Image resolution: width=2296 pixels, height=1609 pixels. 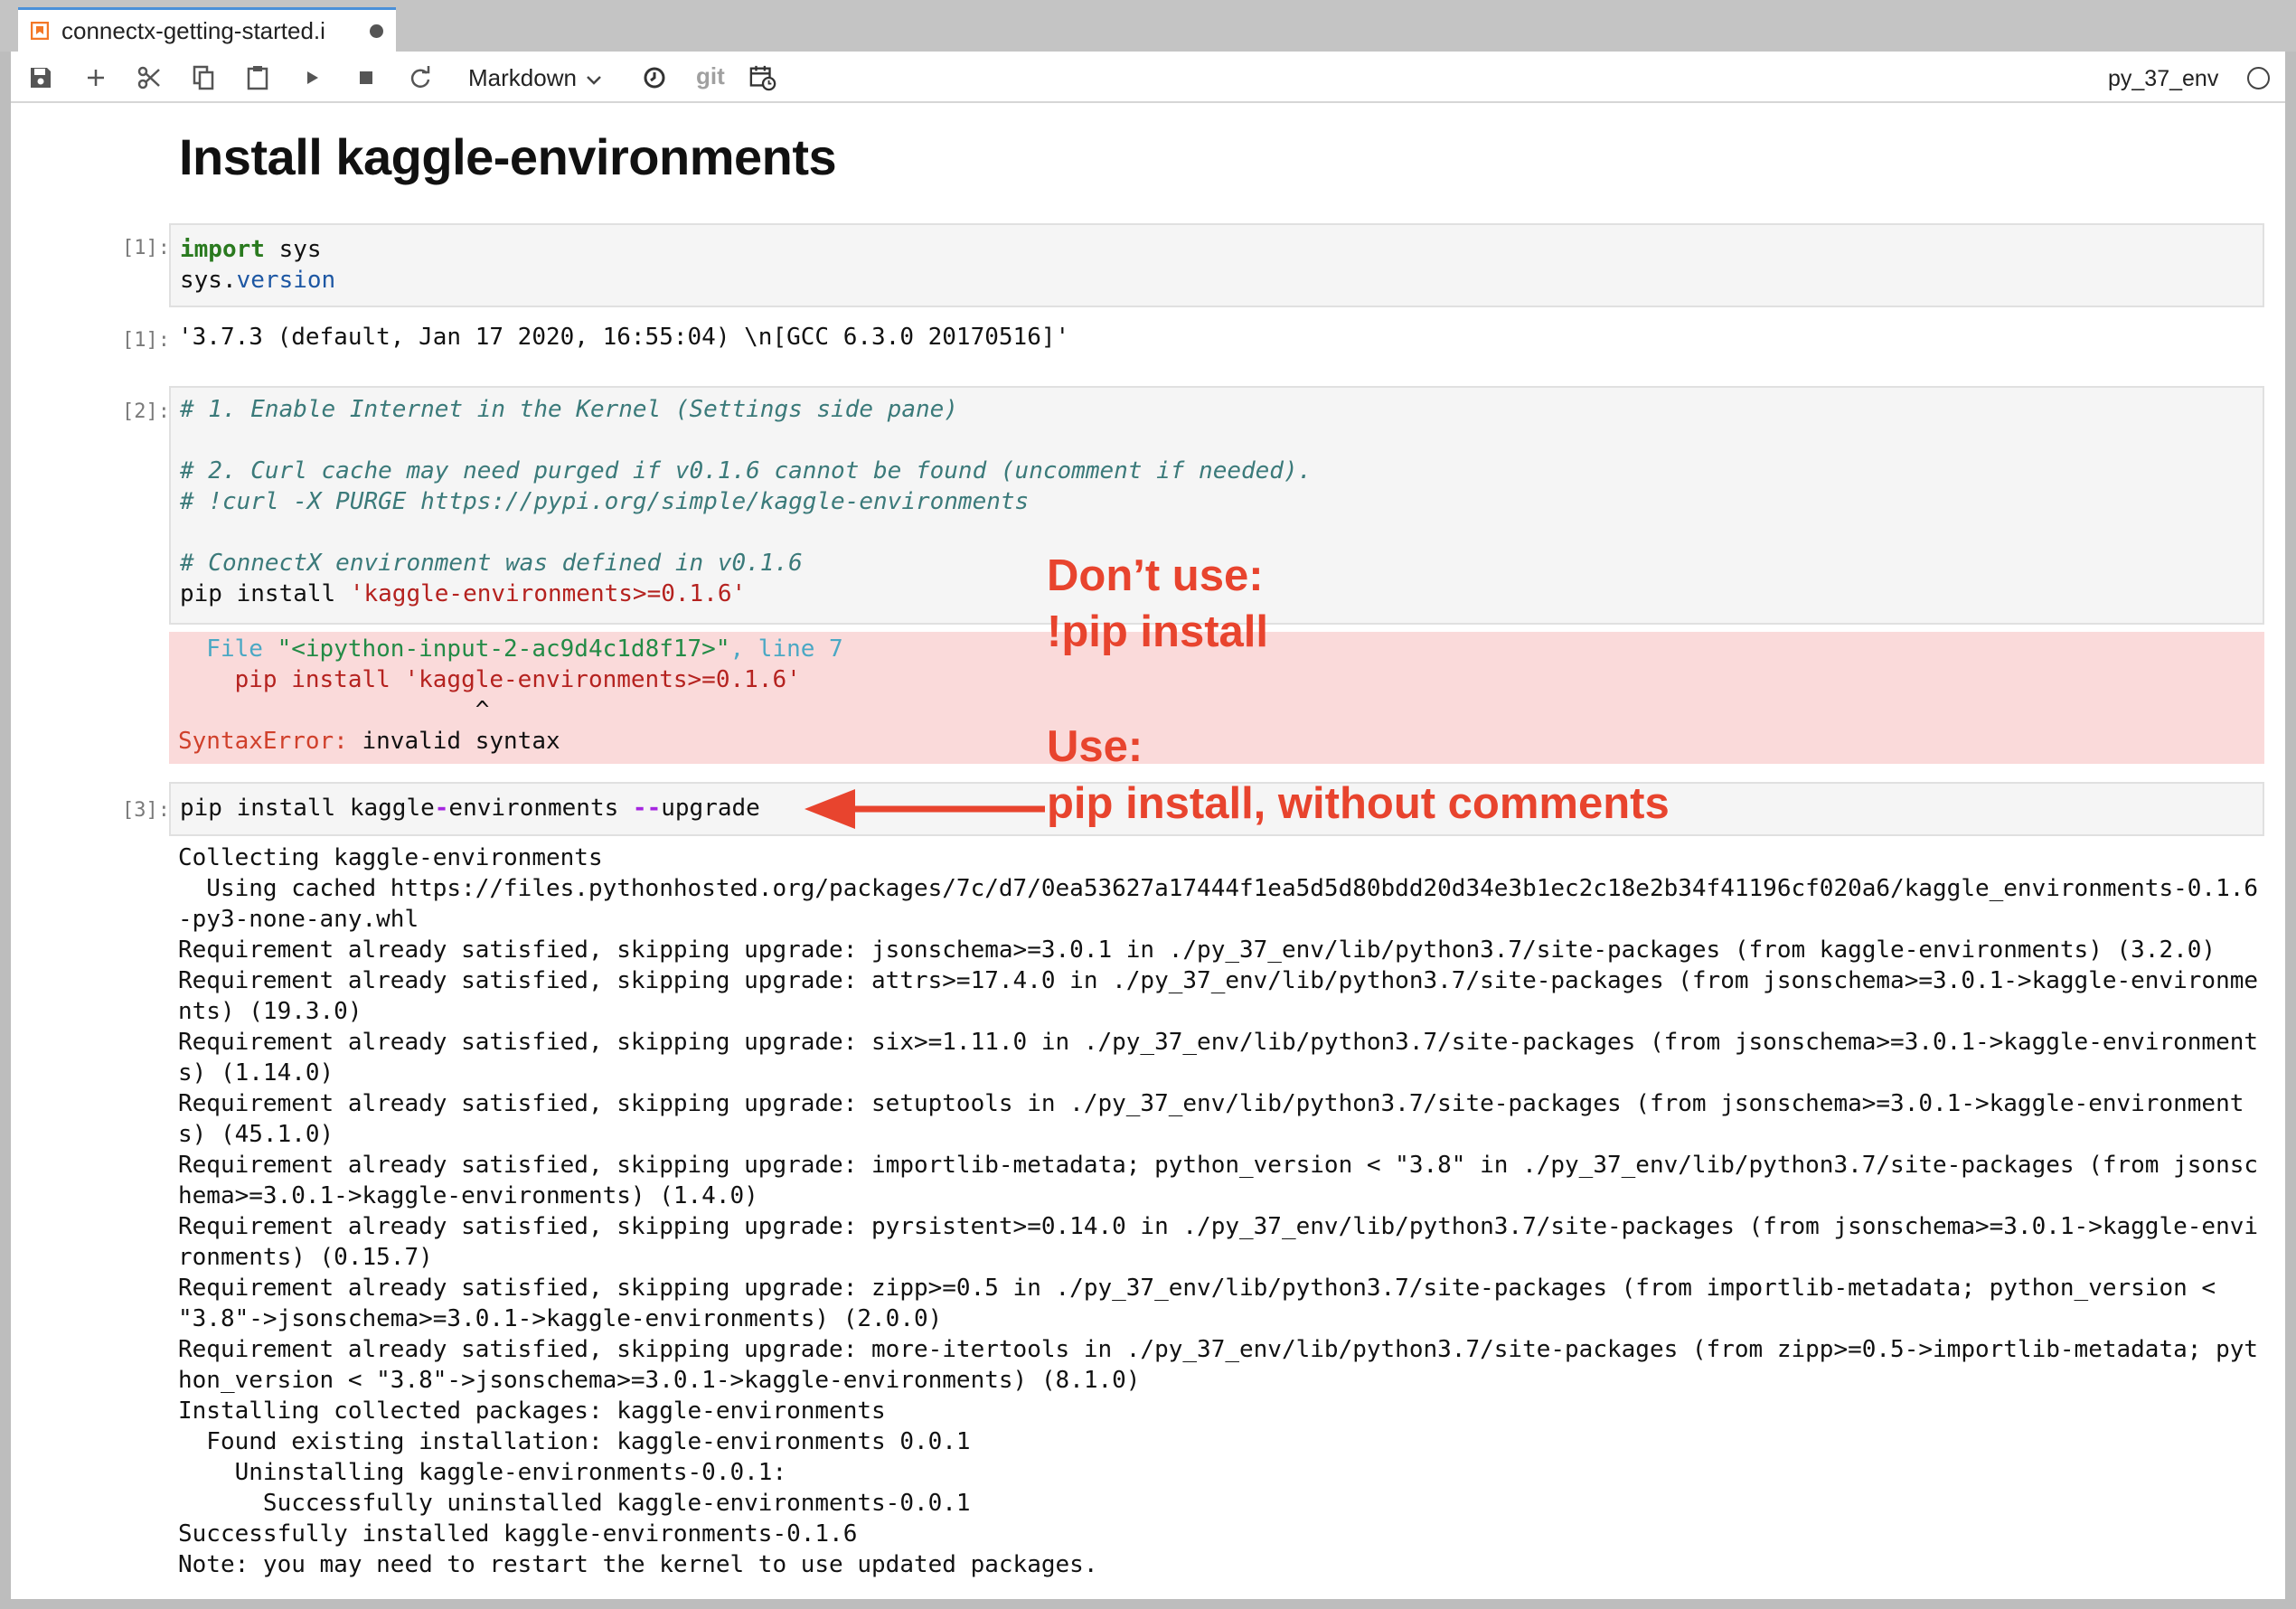 What do you see at coordinates (146, 340) in the screenshot?
I see `cell-1-output-prompt: [1]:` at bounding box center [146, 340].